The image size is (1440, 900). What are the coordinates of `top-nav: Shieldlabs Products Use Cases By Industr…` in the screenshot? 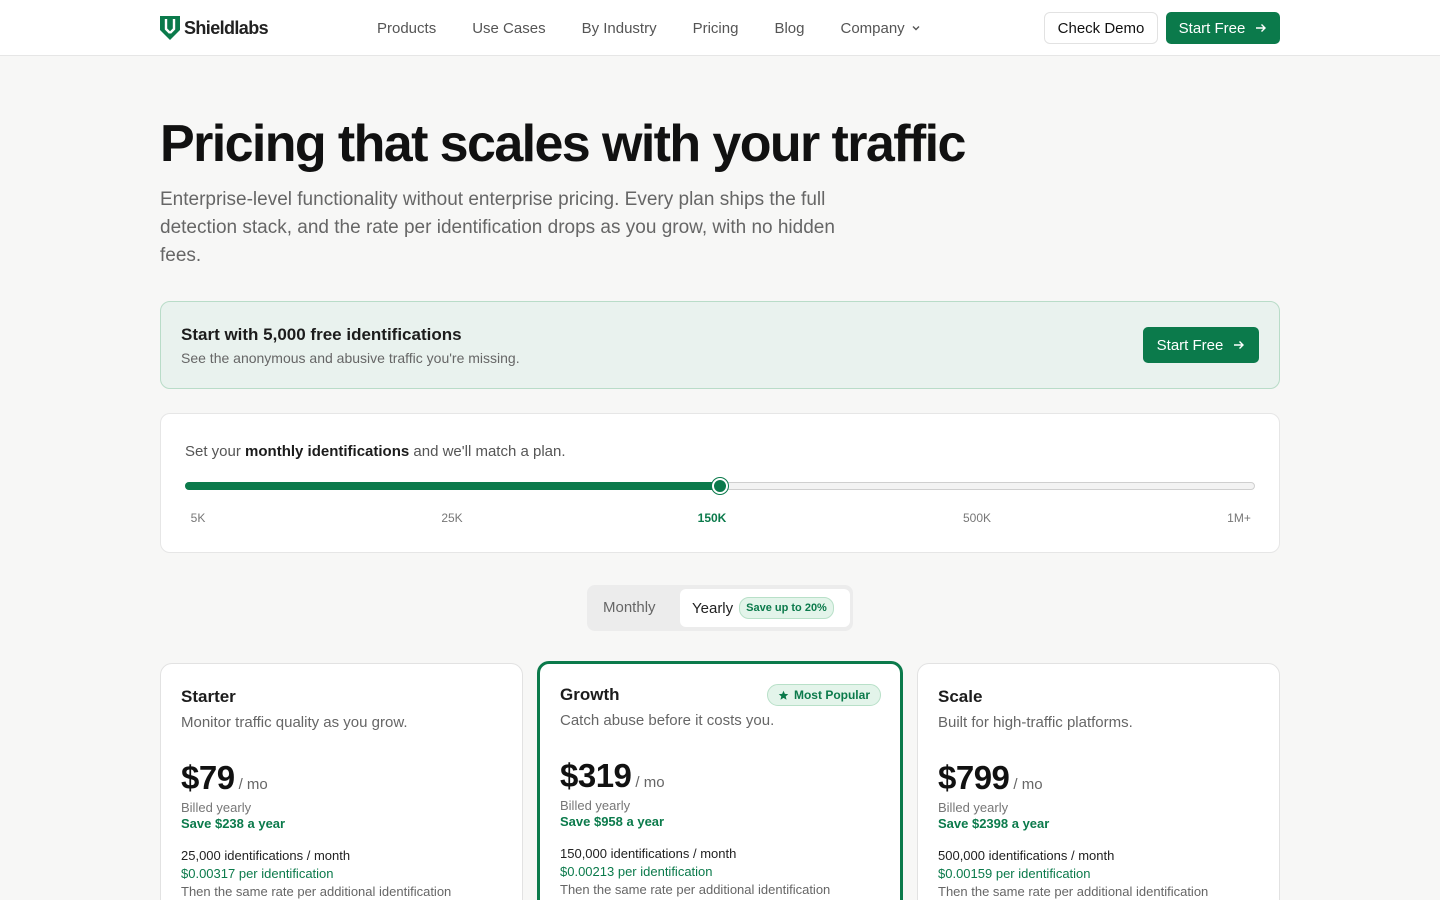 It's located at (720, 28).